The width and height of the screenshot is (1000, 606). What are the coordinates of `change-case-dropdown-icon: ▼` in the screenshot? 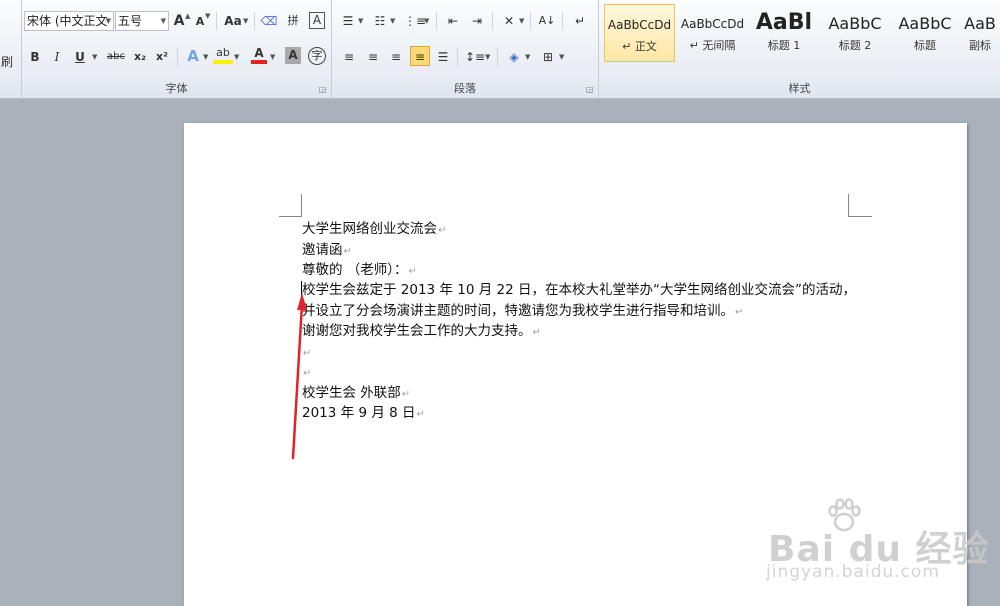 It's located at (246, 21).